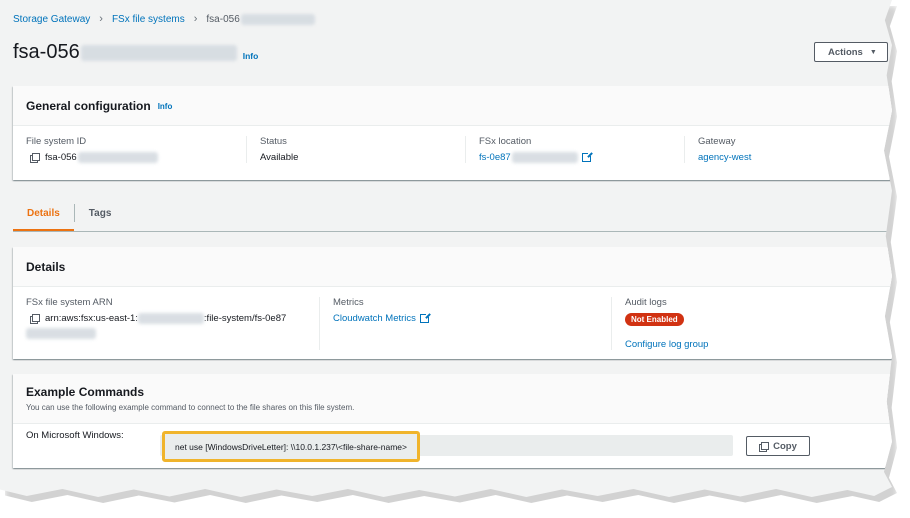  I want to click on actions-label: Actions, so click(845, 52).